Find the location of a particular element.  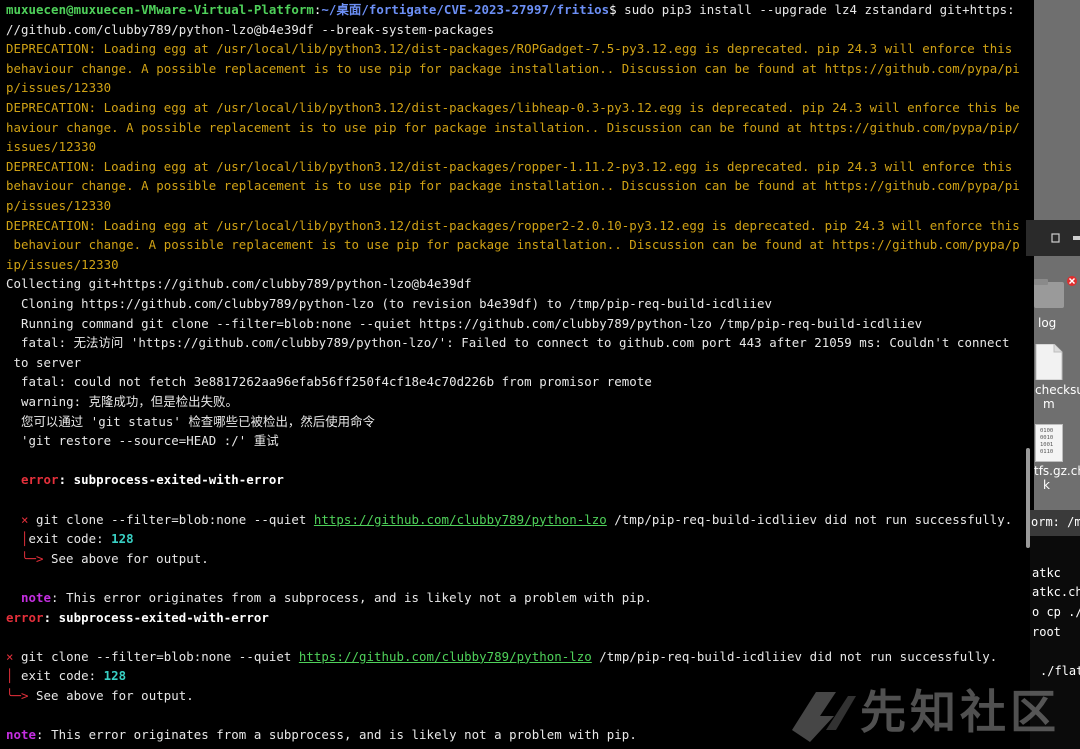

deprecation-line: issues/12330 is located at coordinates (51, 147).